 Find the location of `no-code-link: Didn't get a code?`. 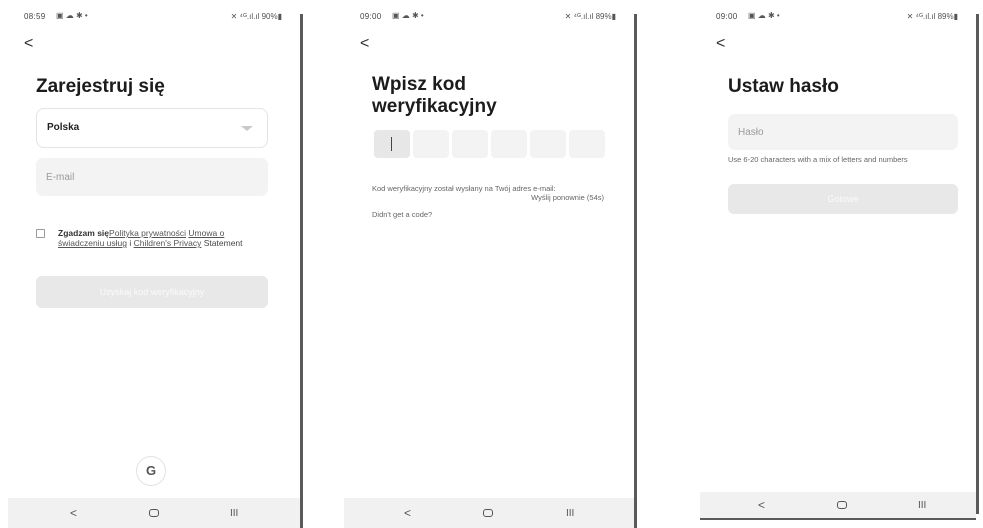

no-code-link: Didn't get a code? is located at coordinates (472, 214).